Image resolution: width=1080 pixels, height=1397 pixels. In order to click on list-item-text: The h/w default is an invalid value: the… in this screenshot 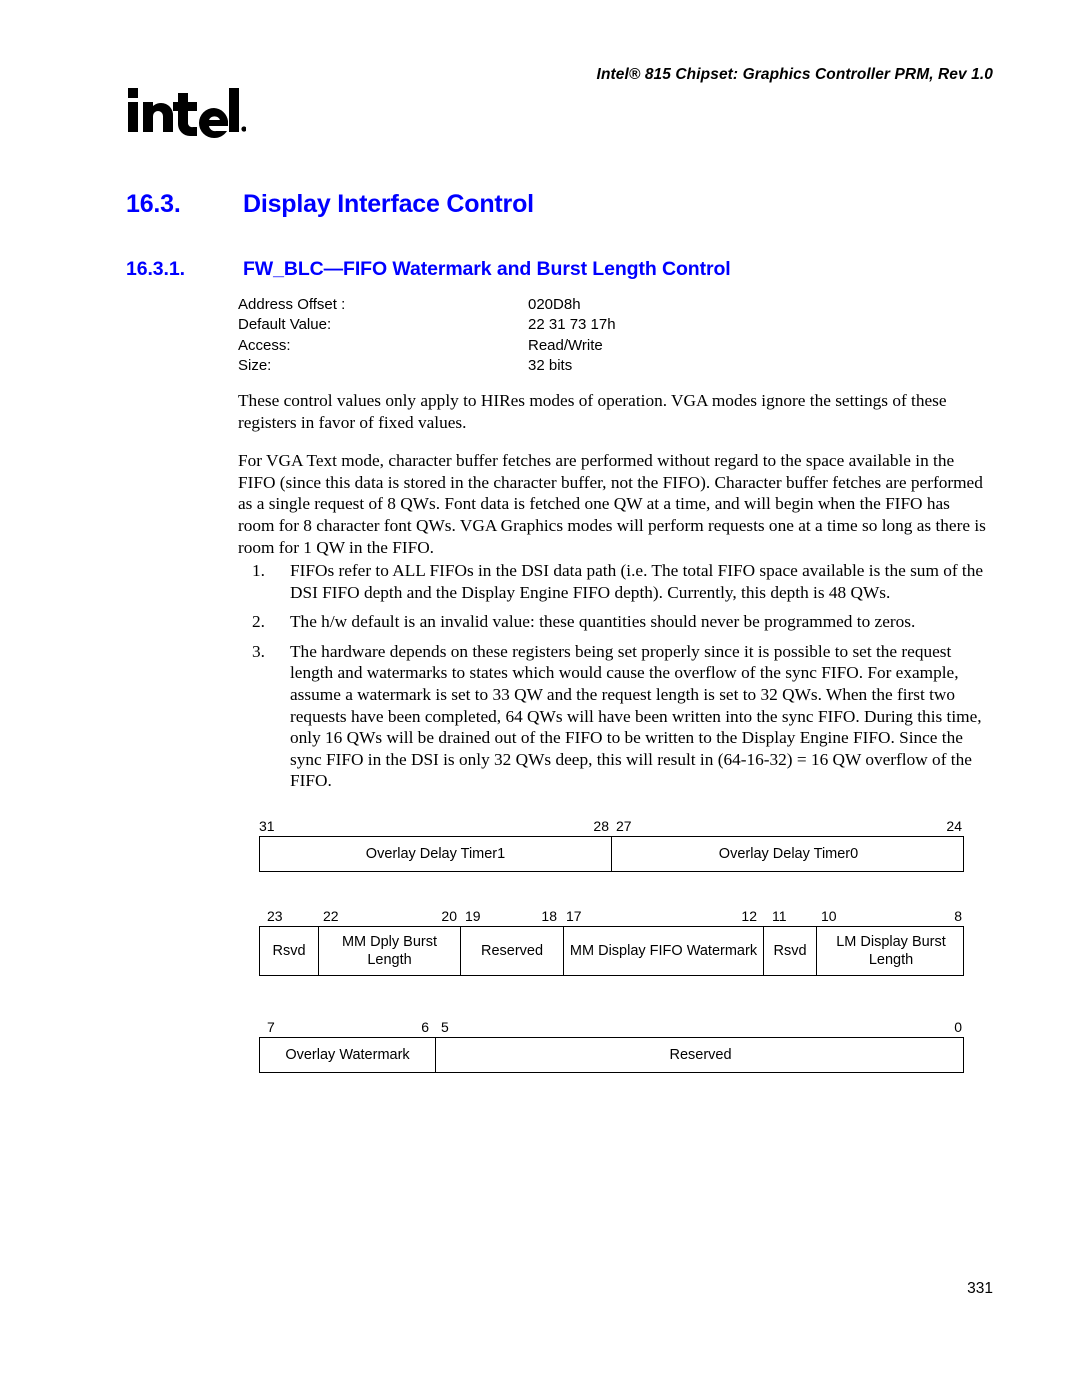, I will do `click(603, 622)`.